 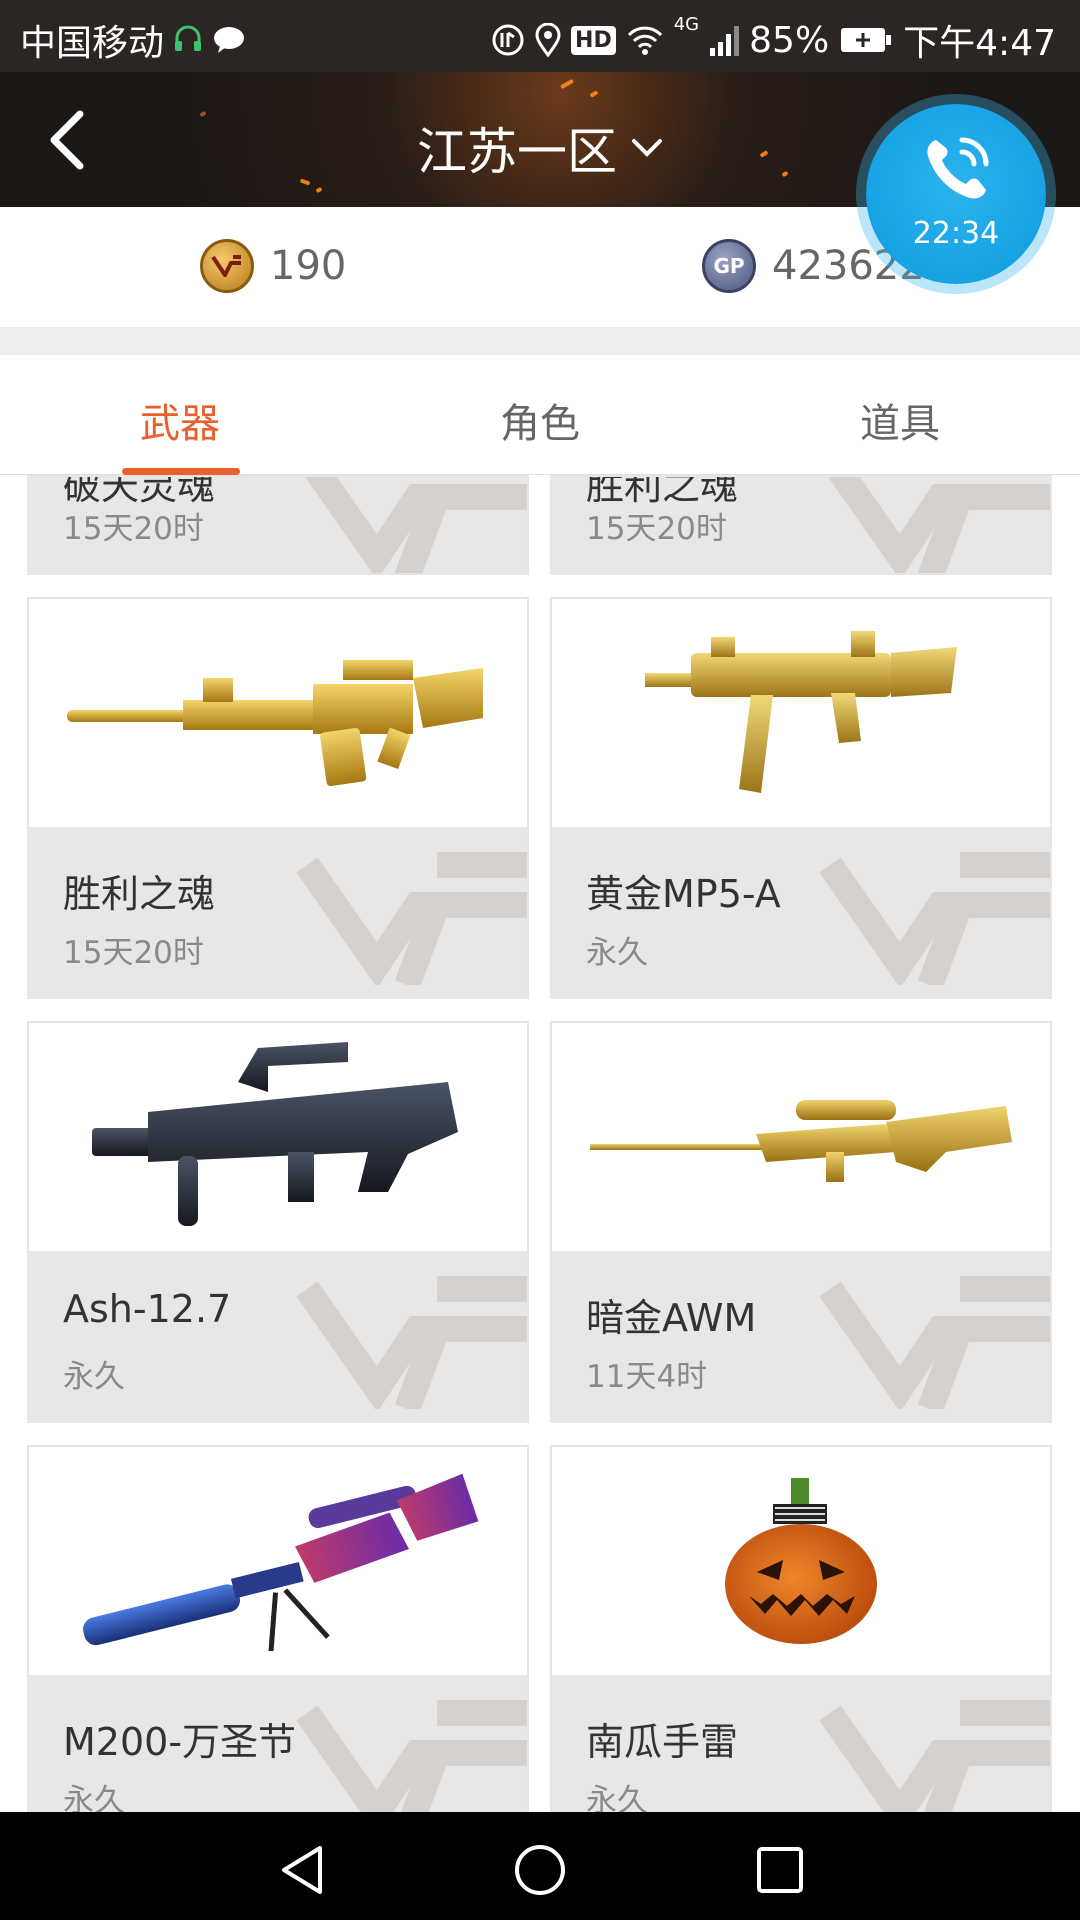 I want to click on nav-home-icon, so click(x=540, y=1870).